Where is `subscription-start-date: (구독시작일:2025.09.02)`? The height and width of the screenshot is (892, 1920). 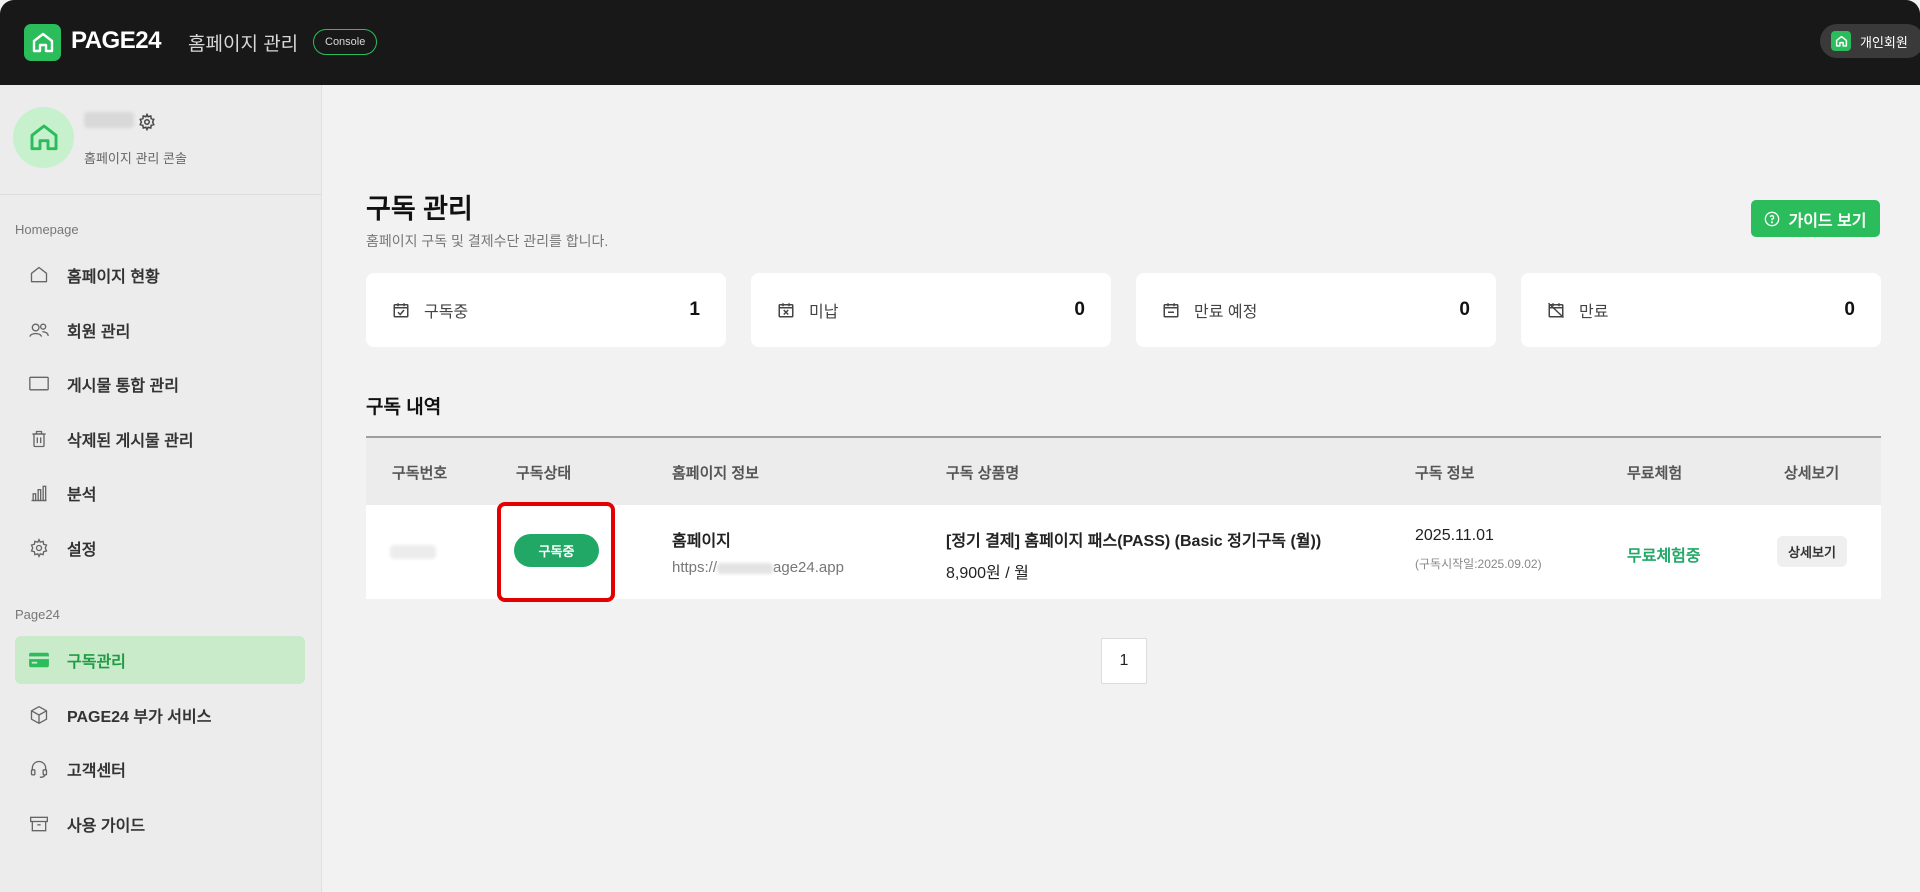
subscription-start-date: (구독시작일:2025.09.02) is located at coordinates (1478, 564).